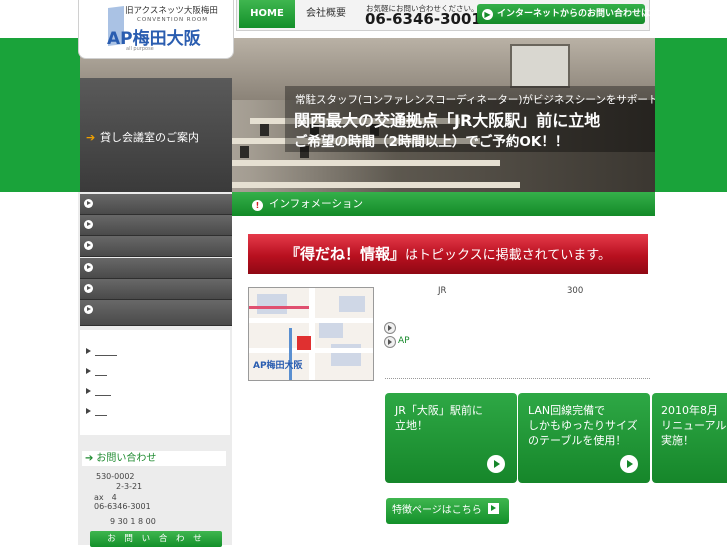 The height and width of the screenshot is (547, 727). What do you see at coordinates (540, 66) in the screenshot?
I see `projector-screen-icon` at bounding box center [540, 66].